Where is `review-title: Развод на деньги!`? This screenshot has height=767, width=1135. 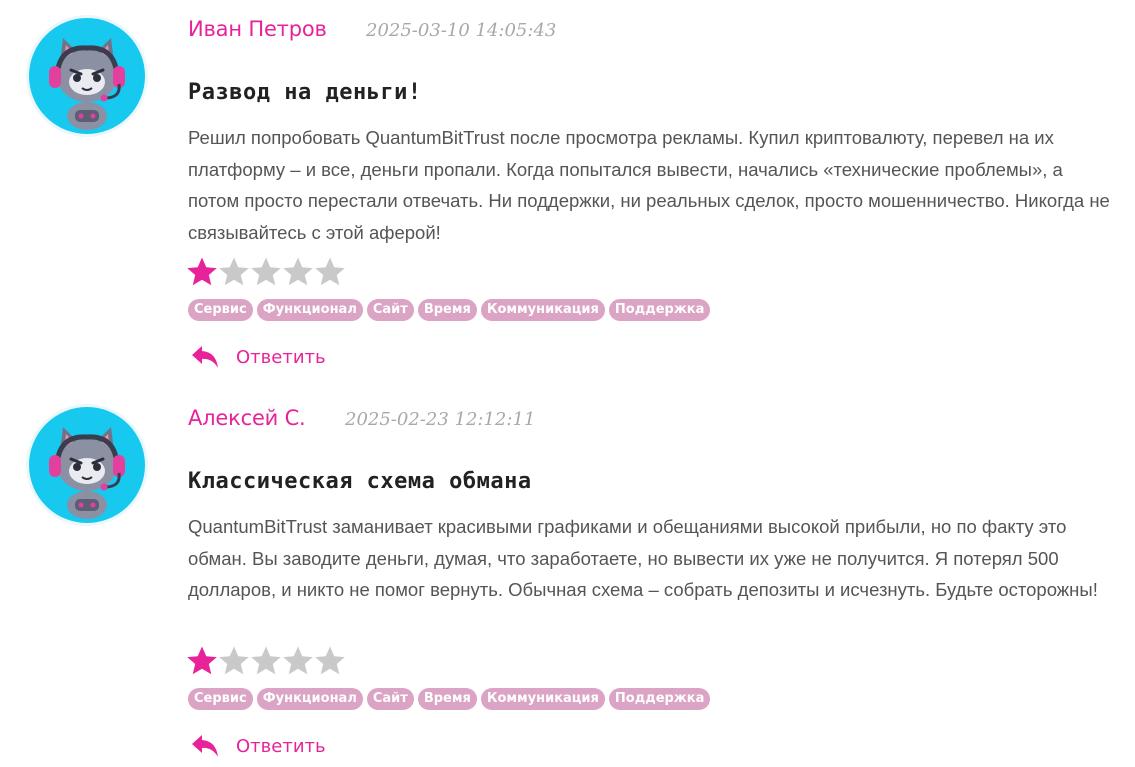
review-title: Развод на деньги! is located at coordinates (305, 92).